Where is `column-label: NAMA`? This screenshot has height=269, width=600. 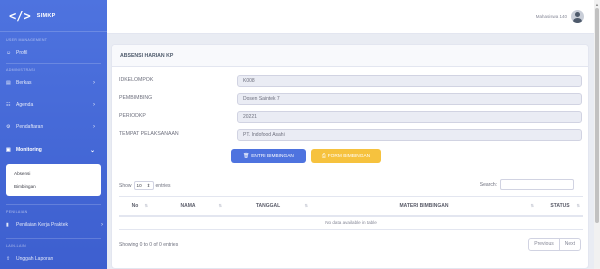 column-label: NAMA is located at coordinates (188, 205).